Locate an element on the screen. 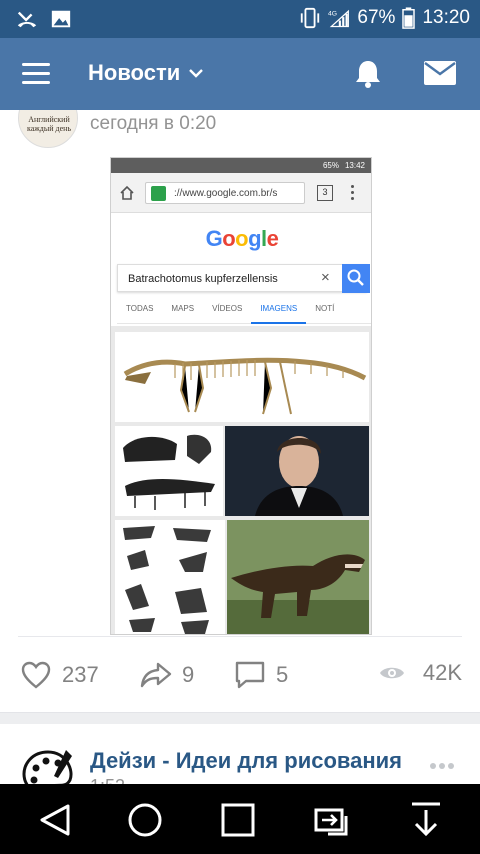  avatar: Английский каждый день is located at coordinates (48, 129).